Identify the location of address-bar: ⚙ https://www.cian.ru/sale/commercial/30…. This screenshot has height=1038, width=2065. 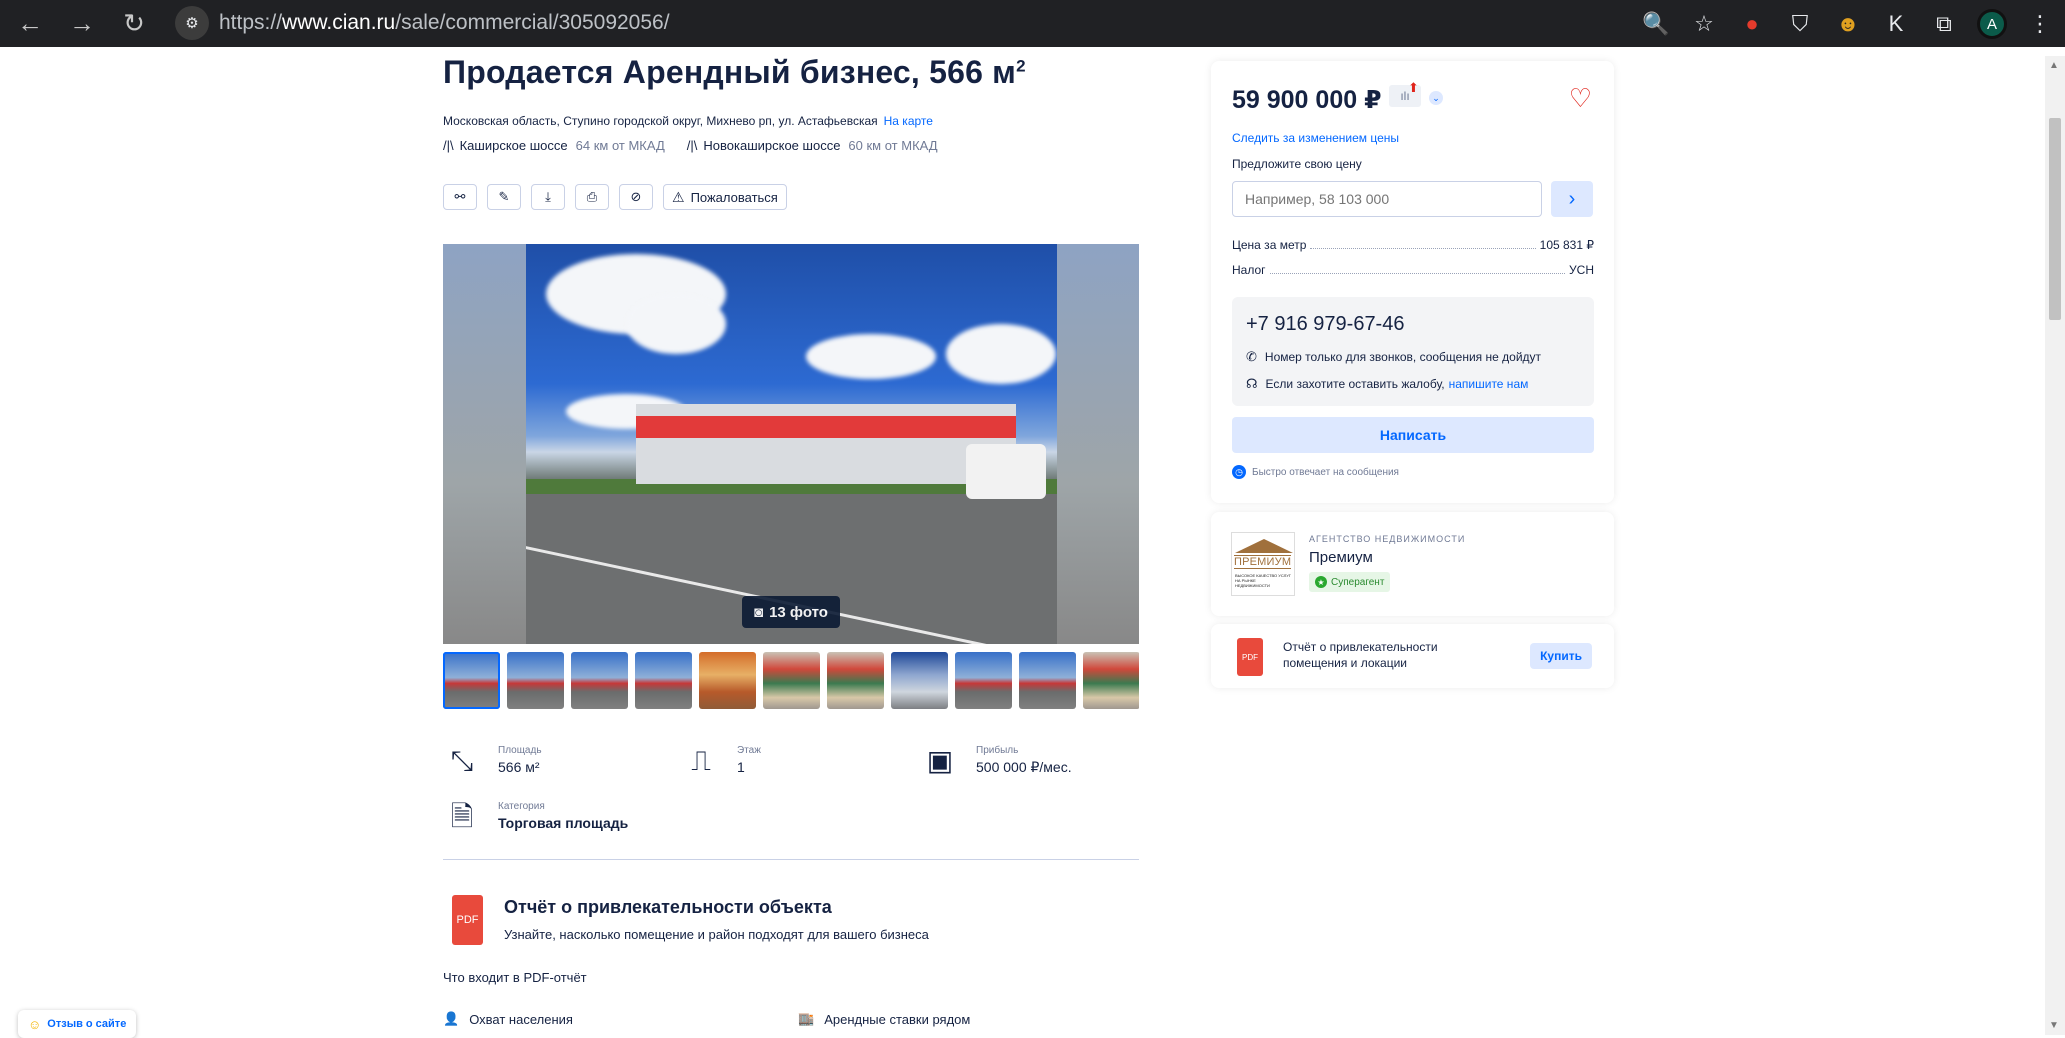
(885, 23).